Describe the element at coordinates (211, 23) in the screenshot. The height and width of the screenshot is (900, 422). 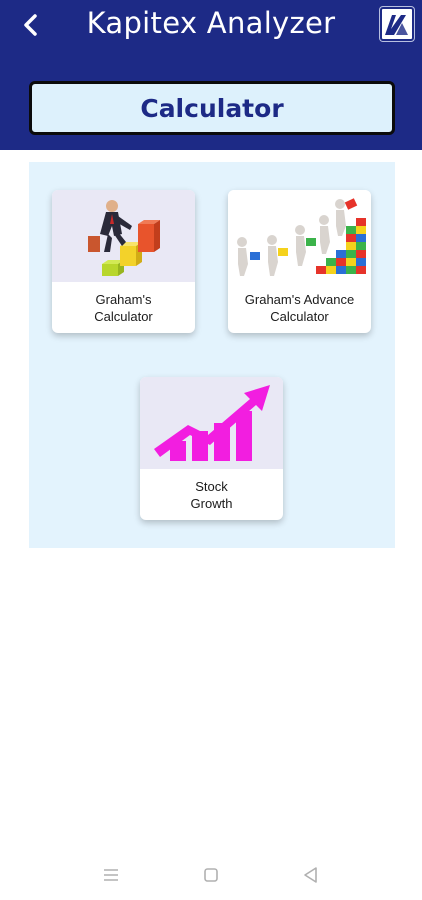
I see `app-title: Kapitex Analyzer` at that location.